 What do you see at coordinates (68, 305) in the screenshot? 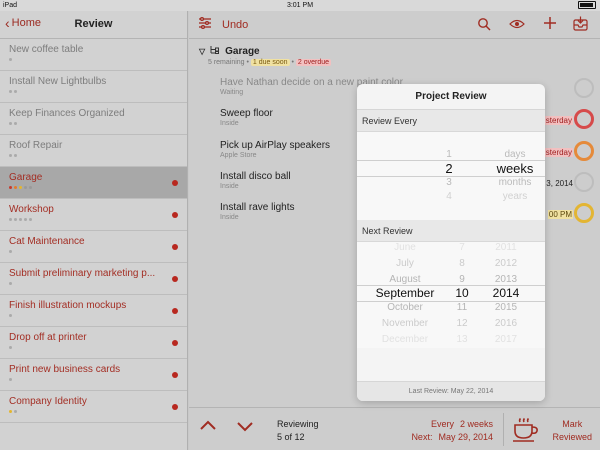
I see `sidebar-project-name: Finish illustration mockups` at bounding box center [68, 305].